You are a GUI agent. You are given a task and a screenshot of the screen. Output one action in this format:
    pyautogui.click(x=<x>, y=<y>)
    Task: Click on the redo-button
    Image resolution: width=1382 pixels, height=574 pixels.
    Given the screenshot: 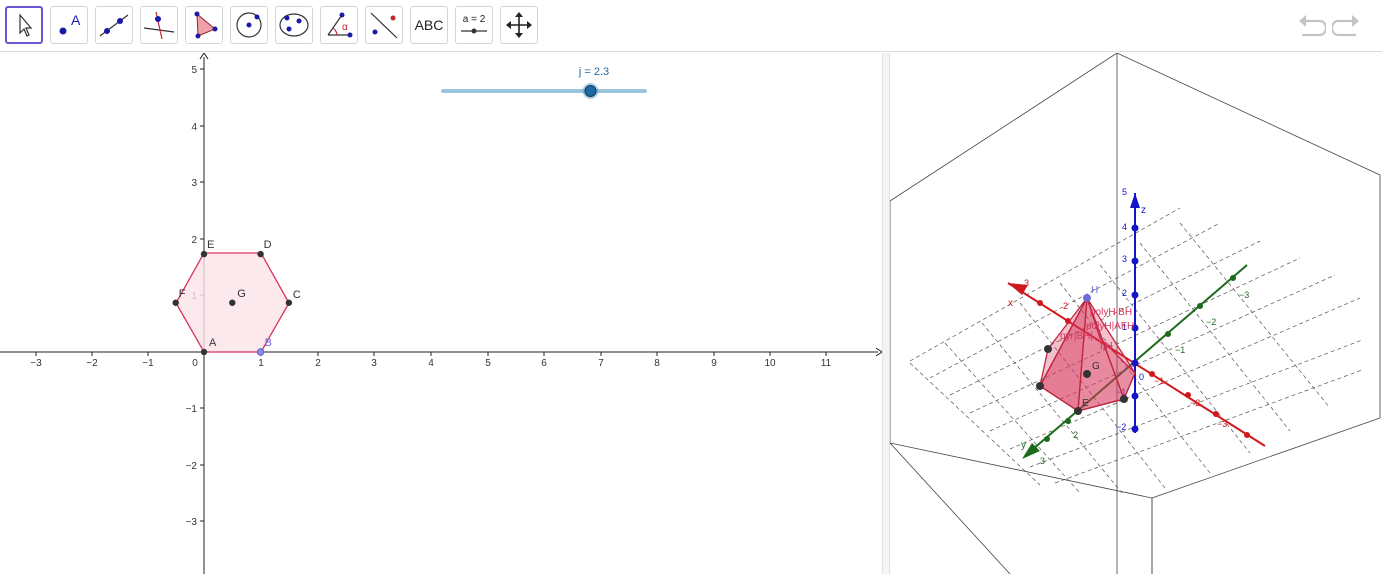 What is the action you would take?
    pyautogui.click(x=1346, y=26)
    